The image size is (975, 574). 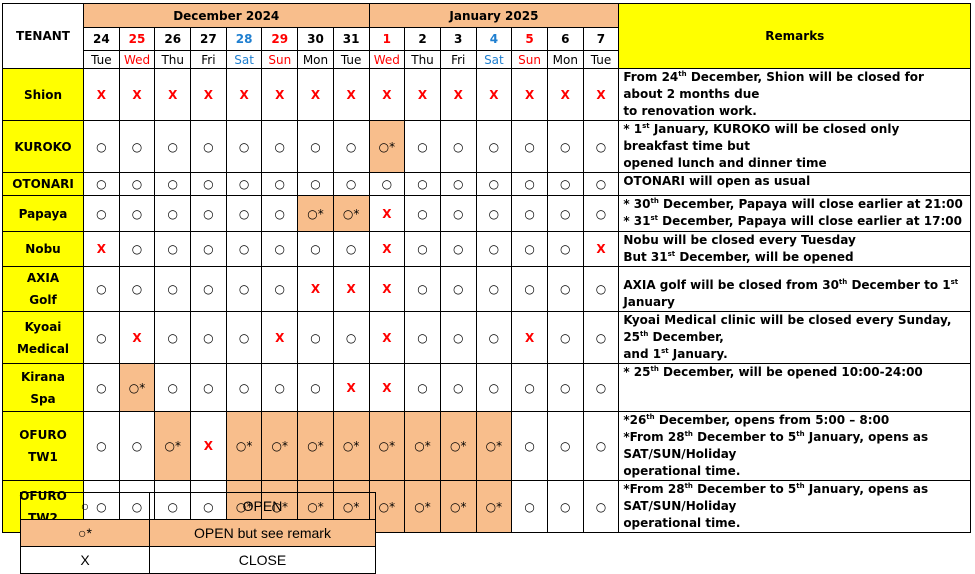 I want to click on tenant-name: Shion, so click(x=43, y=94).